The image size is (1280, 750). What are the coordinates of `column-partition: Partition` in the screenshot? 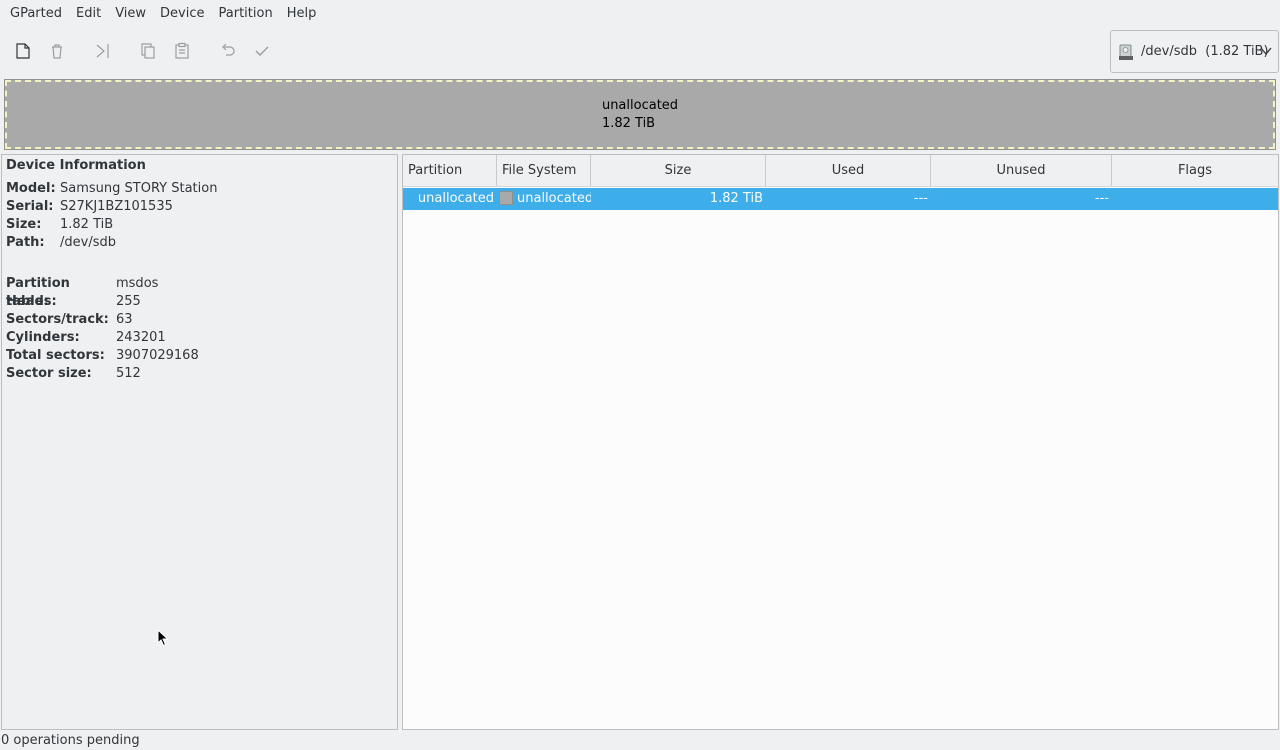 It's located at (450, 170).